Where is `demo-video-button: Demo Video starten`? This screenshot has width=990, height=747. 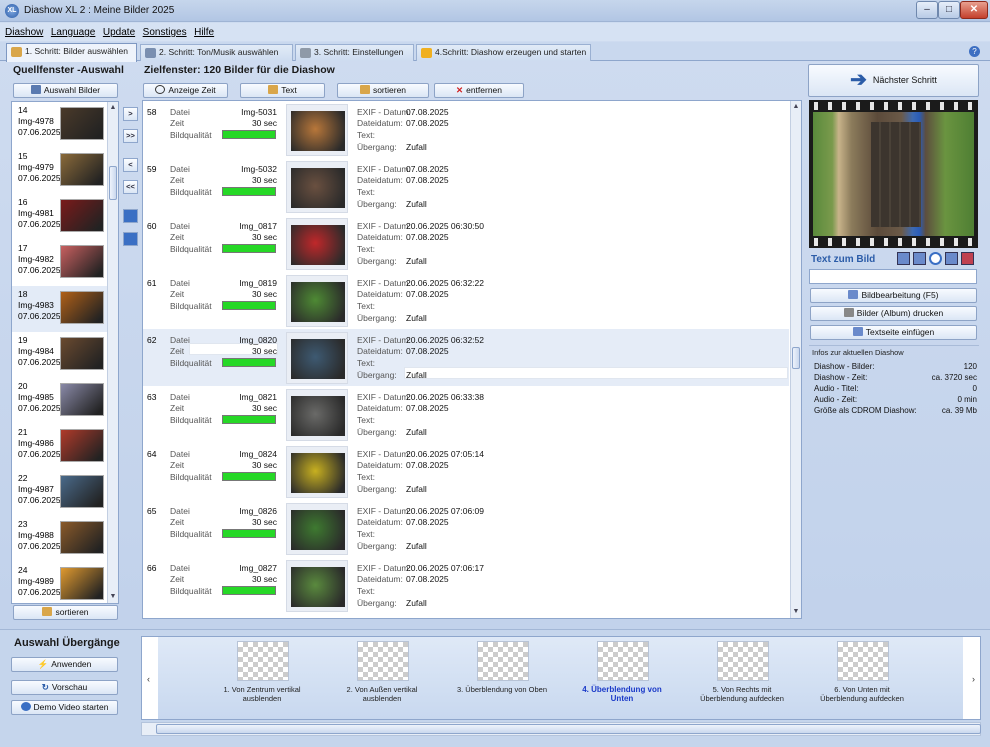
demo-video-button: Demo Video starten is located at coordinates (64, 707).